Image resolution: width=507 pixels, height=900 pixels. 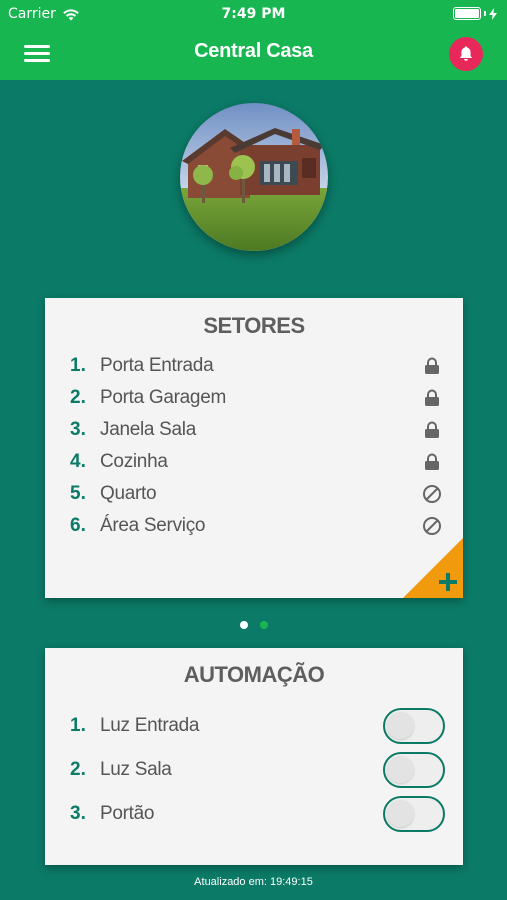 I want to click on sector-item-cozinha: 4. Cozinha, so click(x=256, y=462).